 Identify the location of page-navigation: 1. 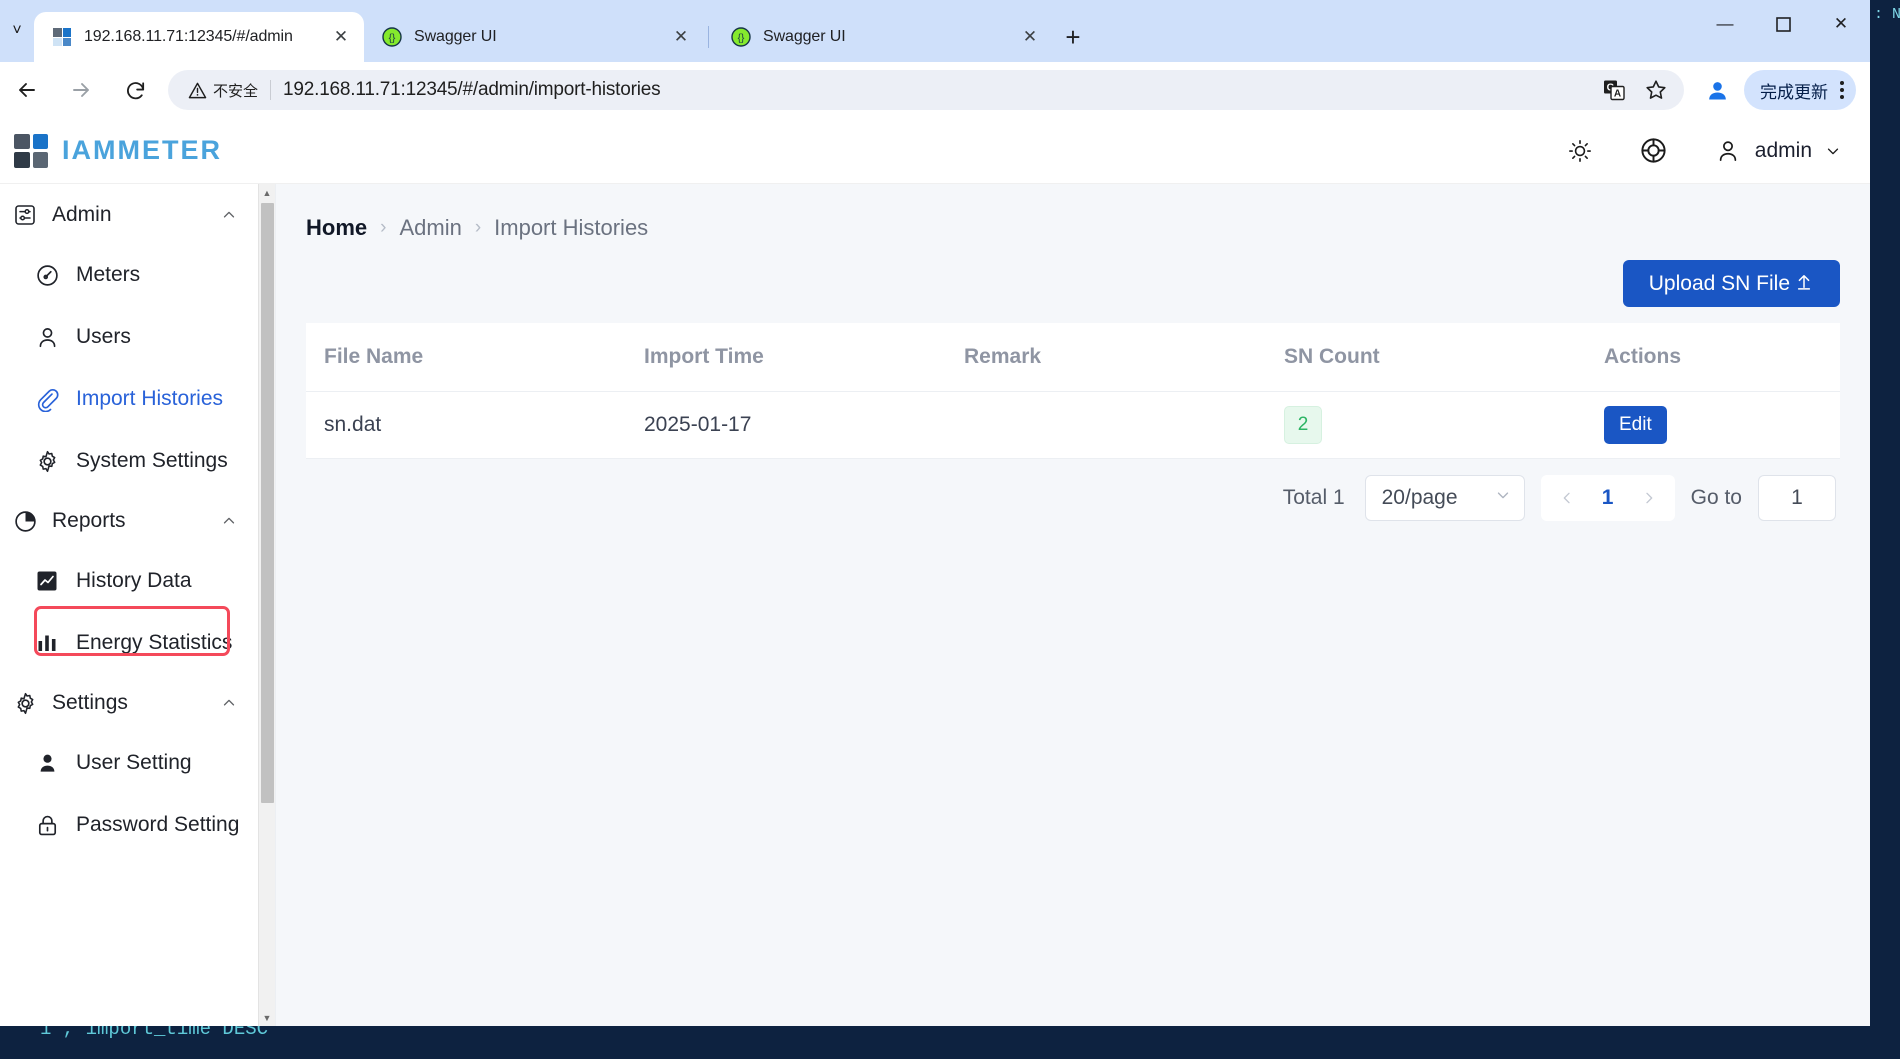
(1607, 498).